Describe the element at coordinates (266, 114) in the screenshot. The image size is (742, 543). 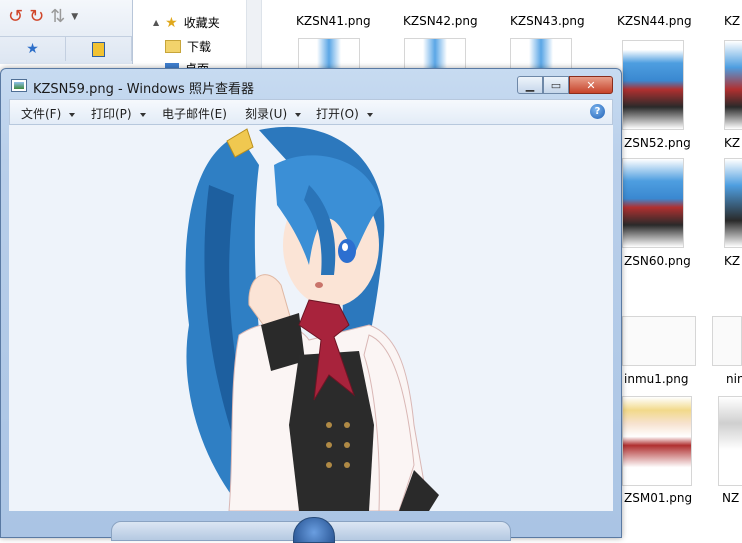
I see `menu-burn-label: 刻录(U)` at that location.